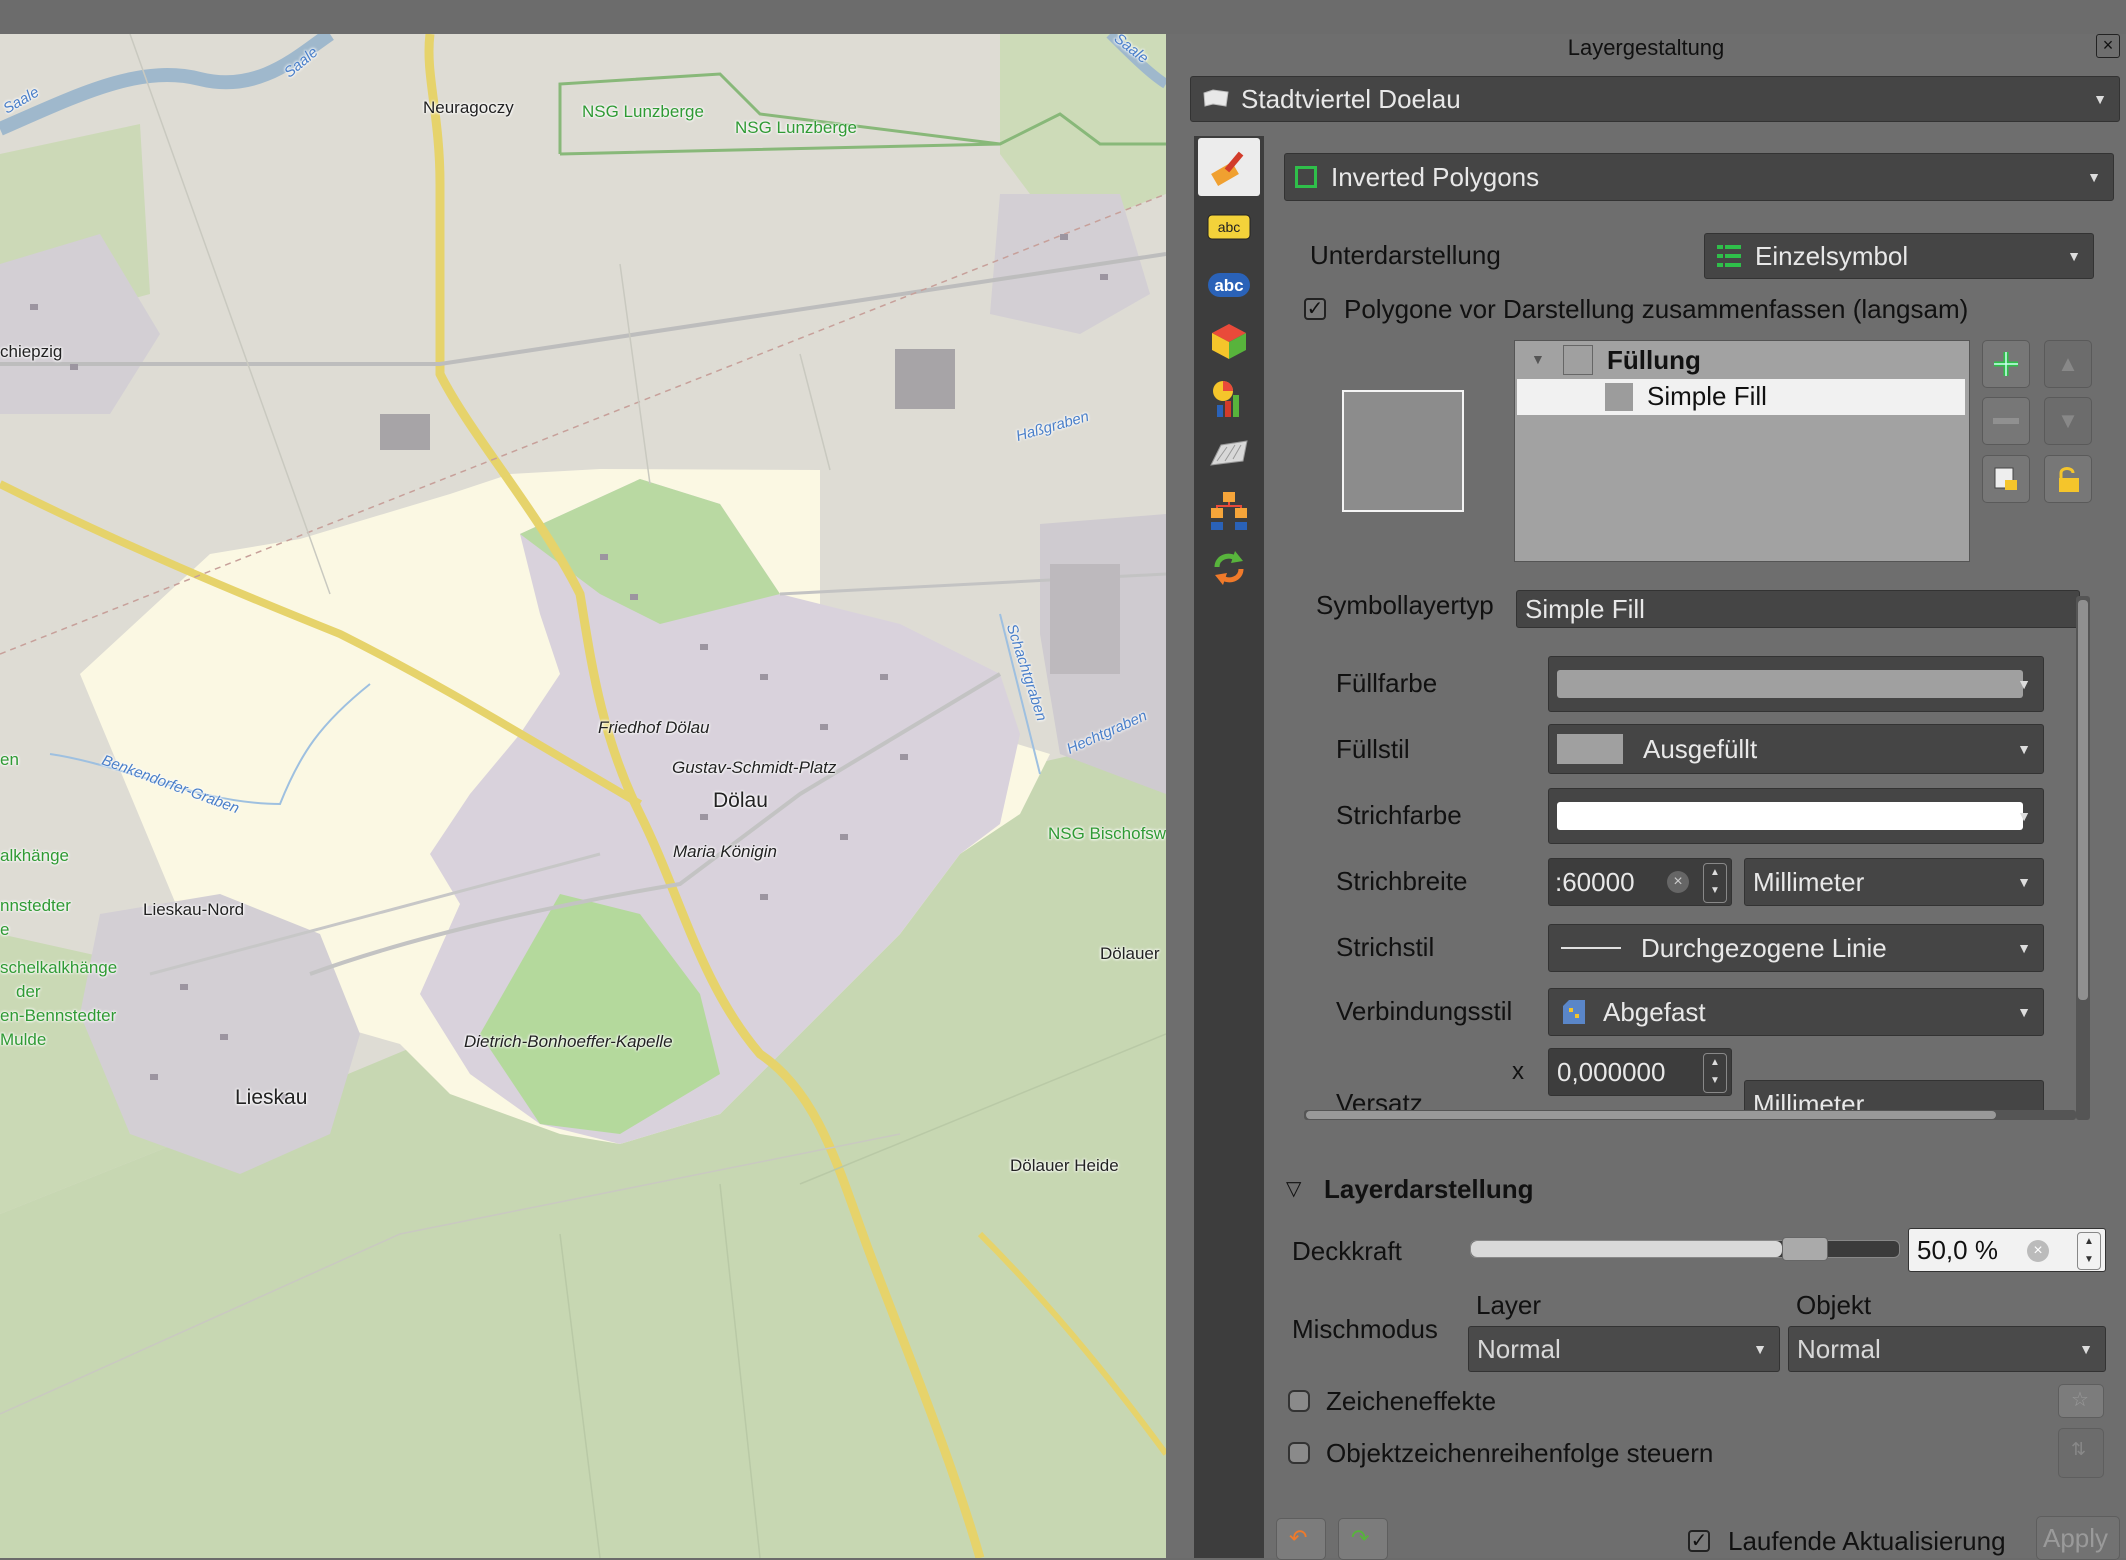 Image resolution: width=2126 pixels, height=1560 pixels. I want to click on map-label-schelkalkhaenge: schelkalkhänge, so click(59, 967).